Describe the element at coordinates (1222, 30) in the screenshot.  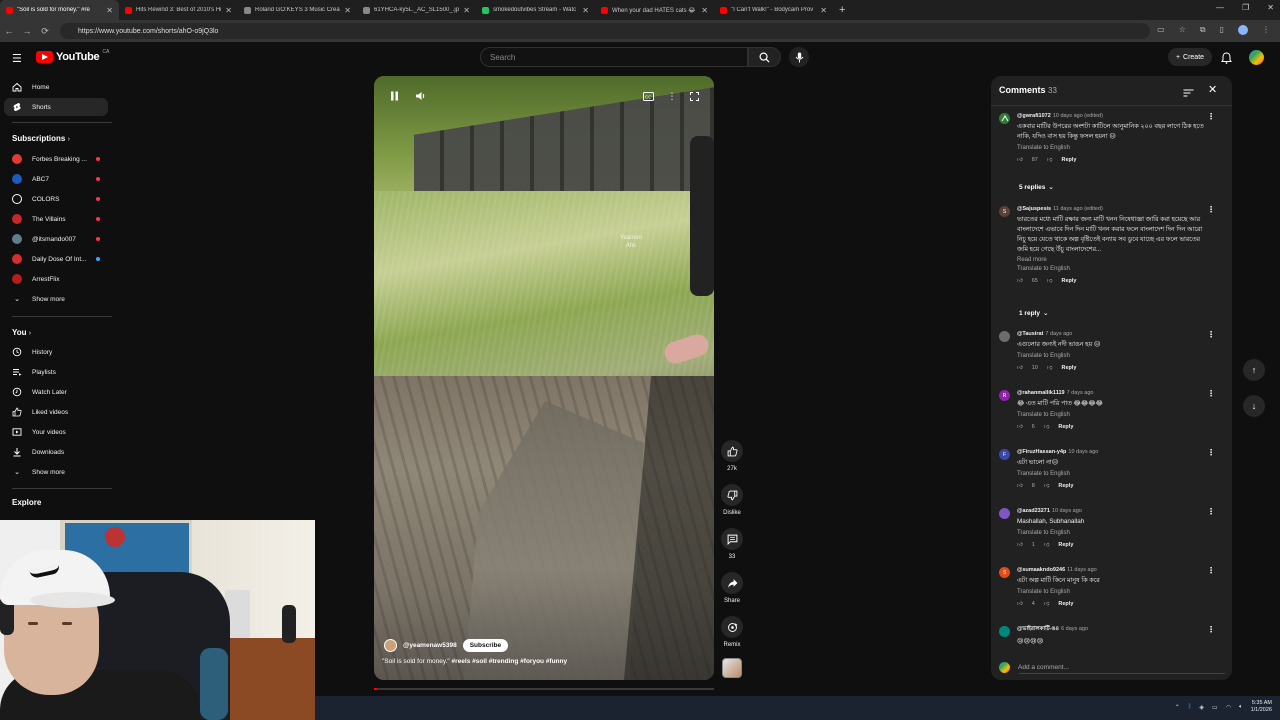
I see `sidebar-panel-icon: ▯` at that location.